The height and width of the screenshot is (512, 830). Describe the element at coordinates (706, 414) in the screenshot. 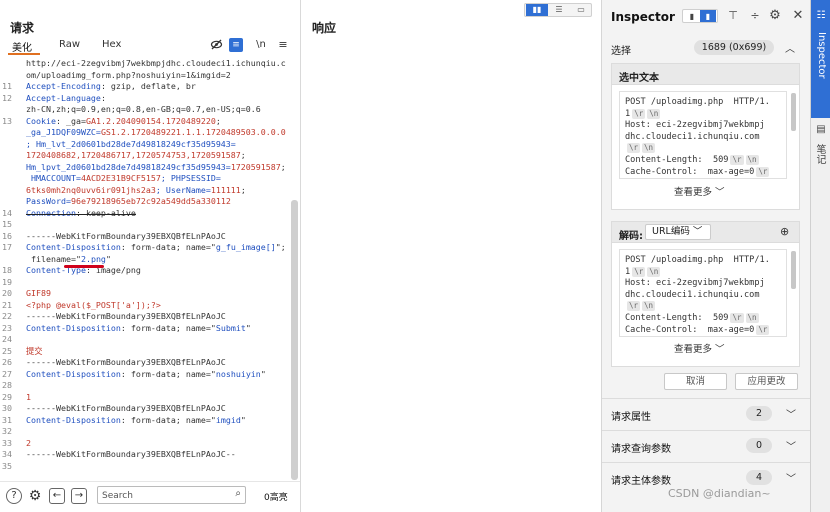

I see `section-request-attributes: 请求属性 2 ﹀` at that location.